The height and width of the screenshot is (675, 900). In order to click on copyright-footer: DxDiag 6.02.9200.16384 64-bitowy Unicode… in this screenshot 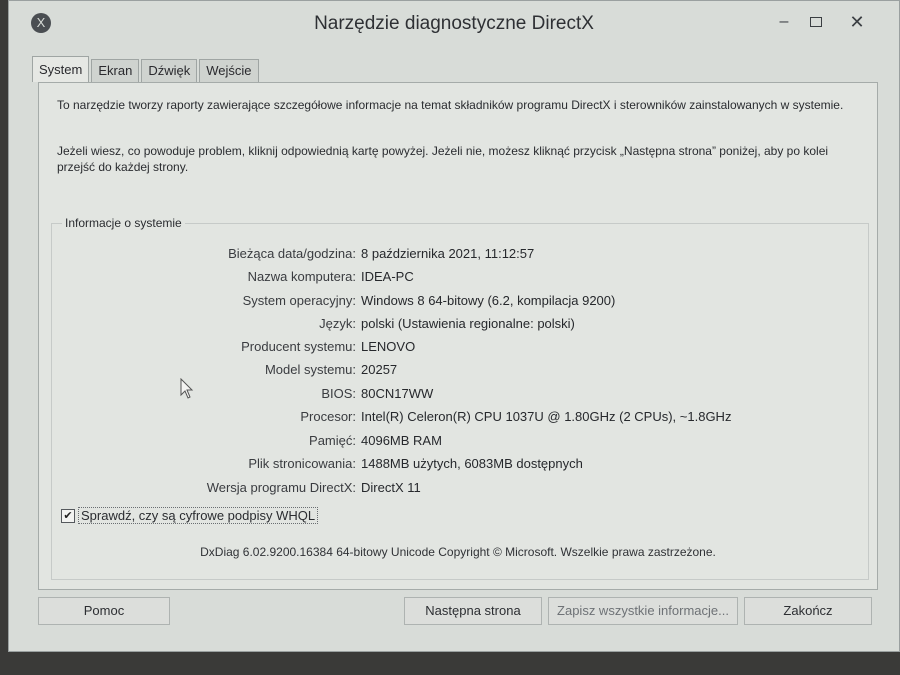, I will do `click(458, 552)`.